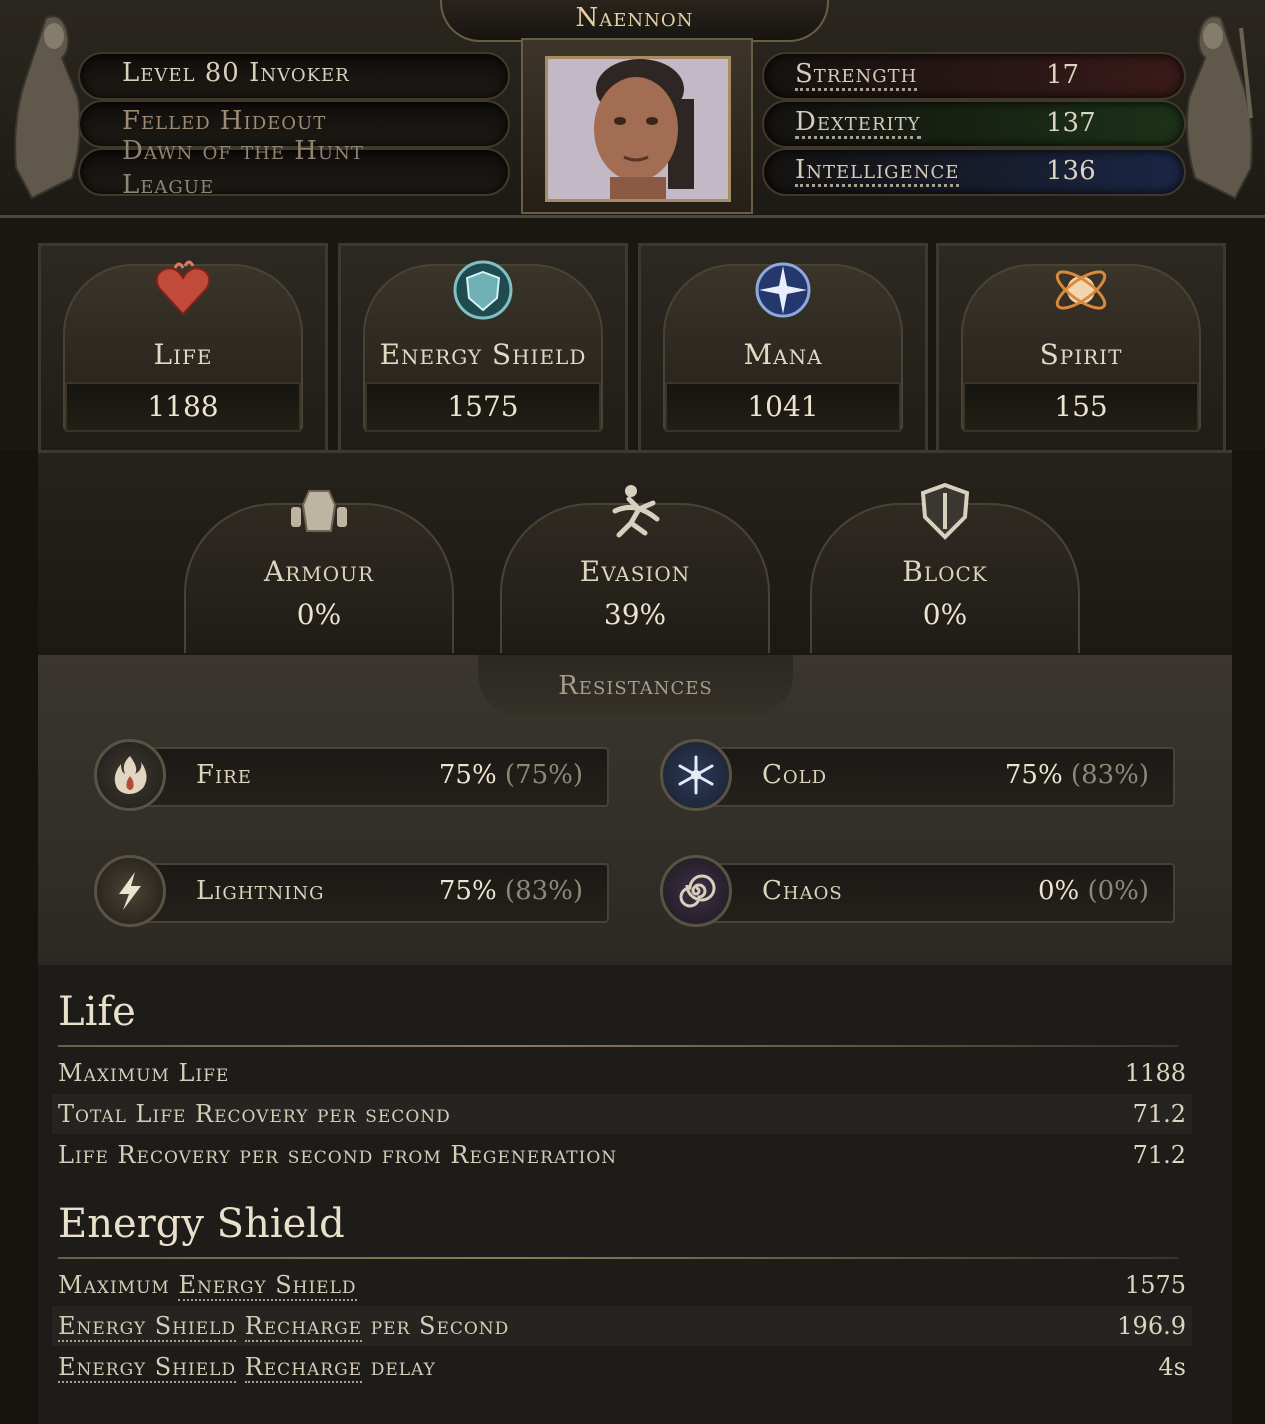 This screenshot has width=1265, height=1424. I want to click on chaos-spiral-icon-badge, so click(696, 891).